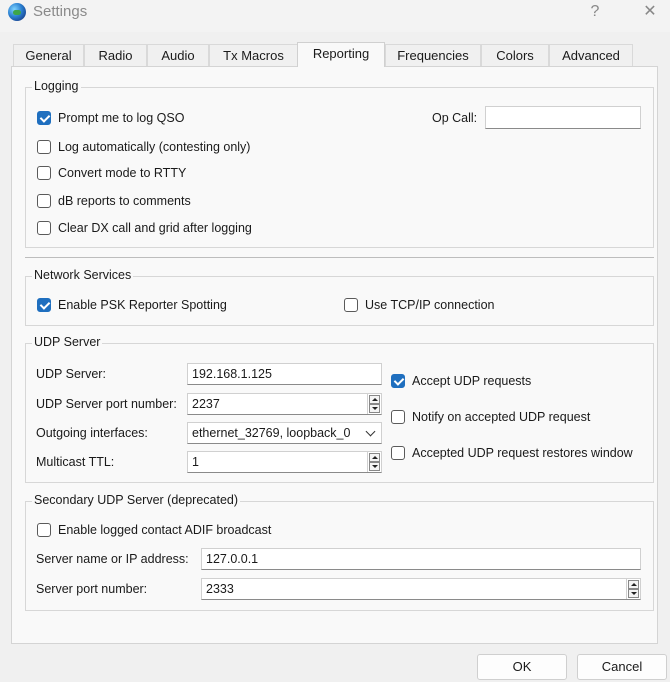  What do you see at coordinates (398, 453) in the screenshot?
I see `restores-window-checkbox` at bounding box center [398, 453].